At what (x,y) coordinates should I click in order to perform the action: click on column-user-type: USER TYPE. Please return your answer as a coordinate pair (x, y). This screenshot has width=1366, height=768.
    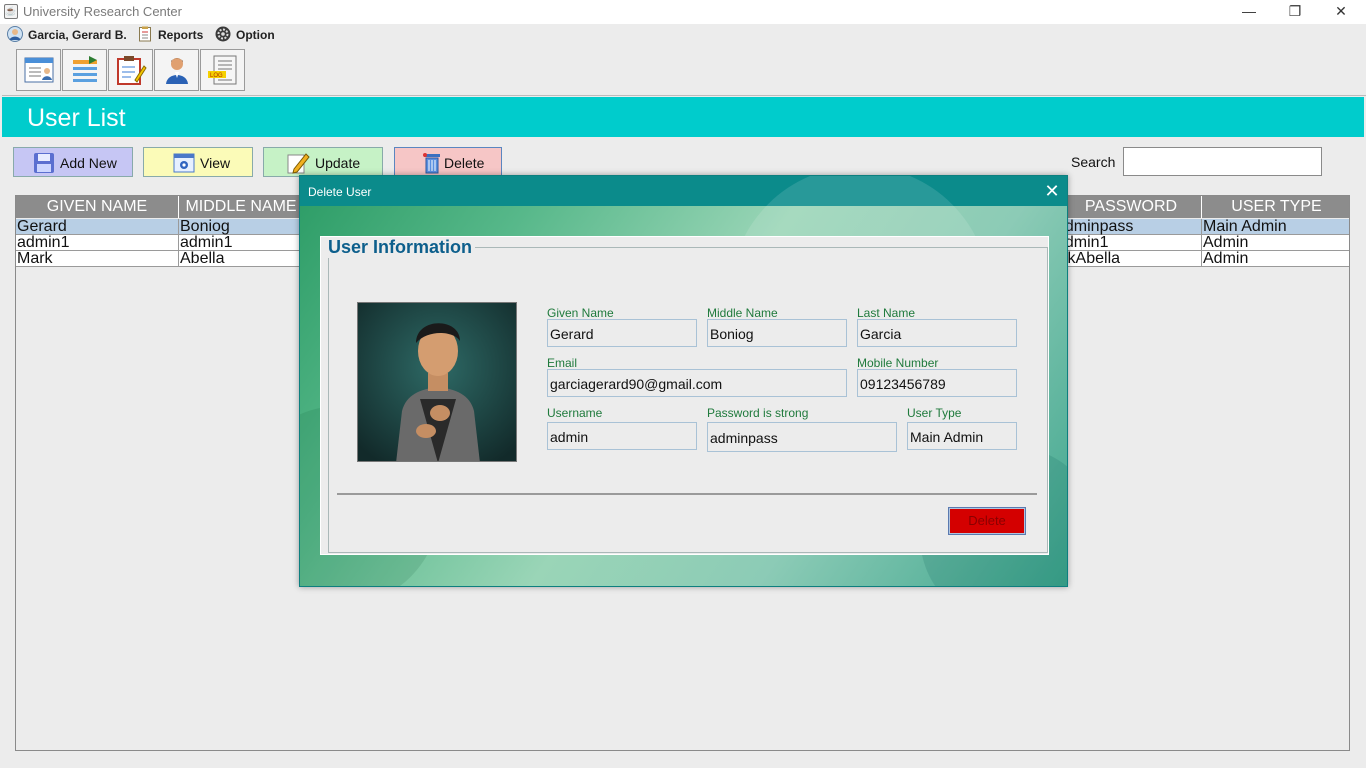
    Looking at the image, I should click on (1275, 207).